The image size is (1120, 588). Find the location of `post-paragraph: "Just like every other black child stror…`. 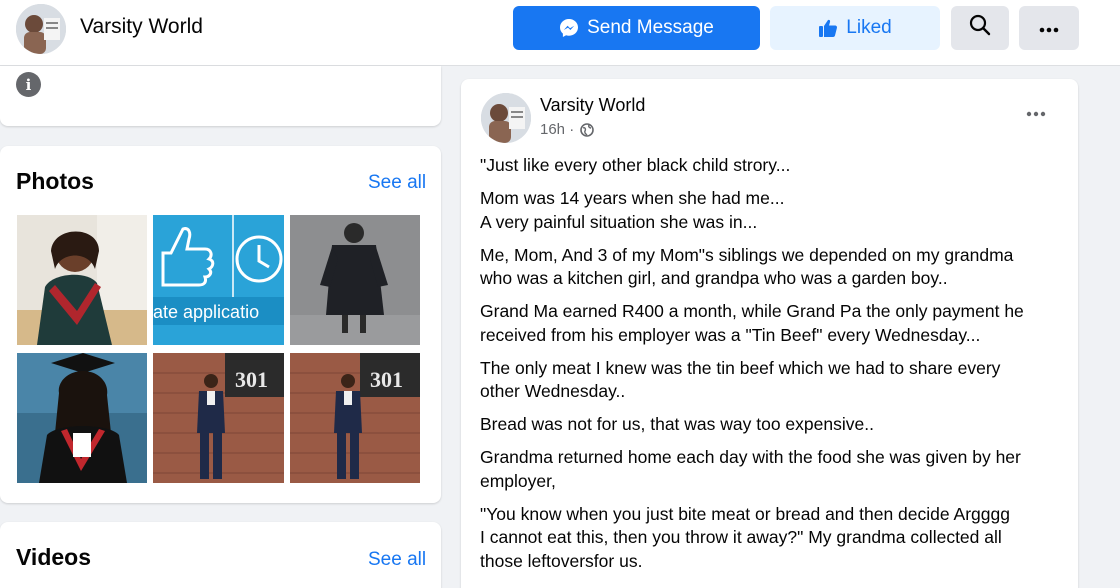

post-paragraph: "Just like every other black child stror… is located at coordinates (635, 165).